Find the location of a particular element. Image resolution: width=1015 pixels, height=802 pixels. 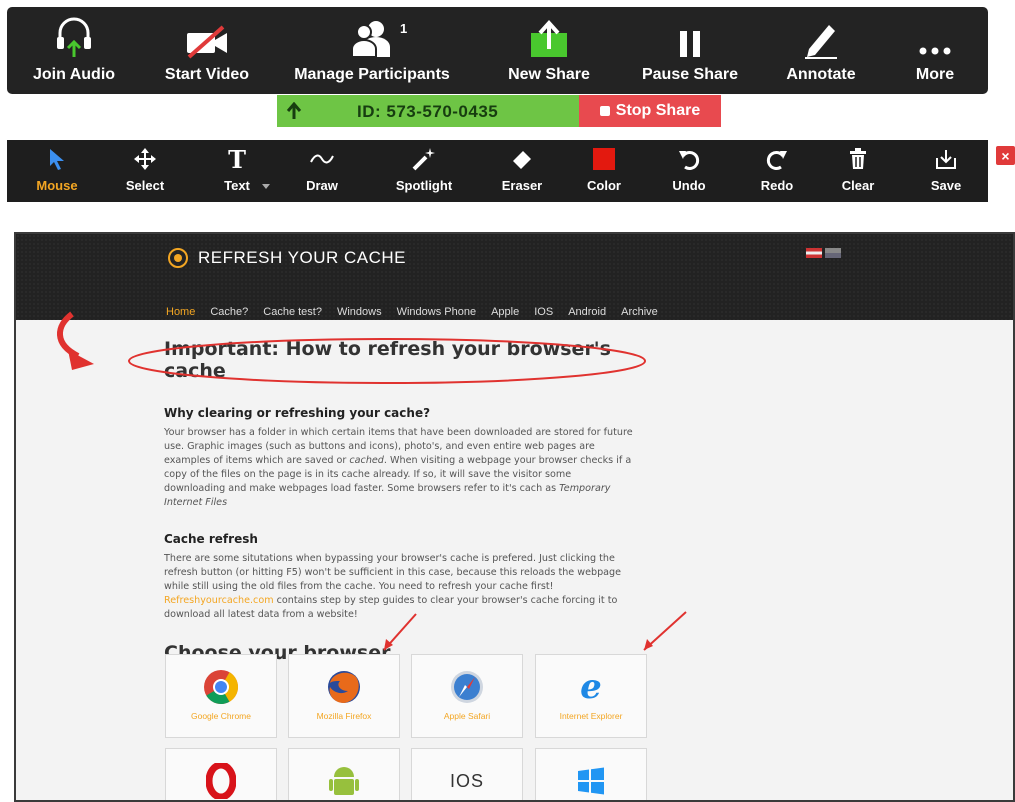

meeting-id: ID: 573-570-0435 is located at coordinates (428, 111).